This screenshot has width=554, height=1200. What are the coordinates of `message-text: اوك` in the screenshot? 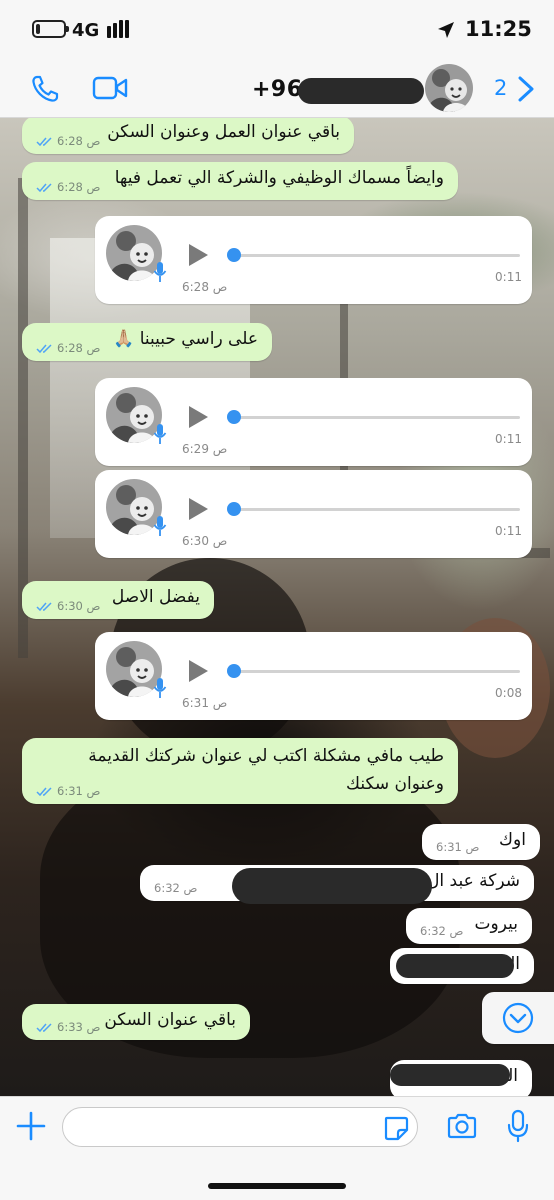 It's located at (512, 840).